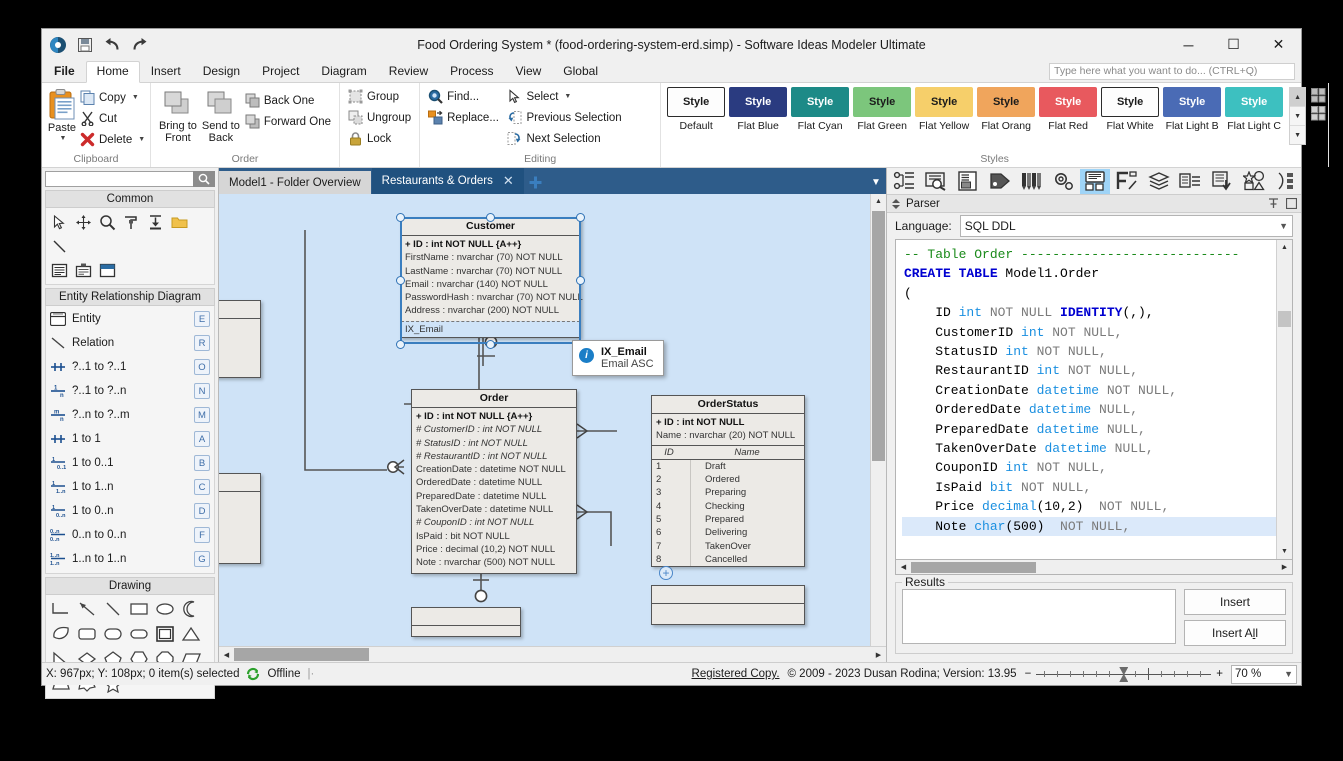 This screenshot has width=1343, height=761. I want to click on label-icon, so click(83, 270).